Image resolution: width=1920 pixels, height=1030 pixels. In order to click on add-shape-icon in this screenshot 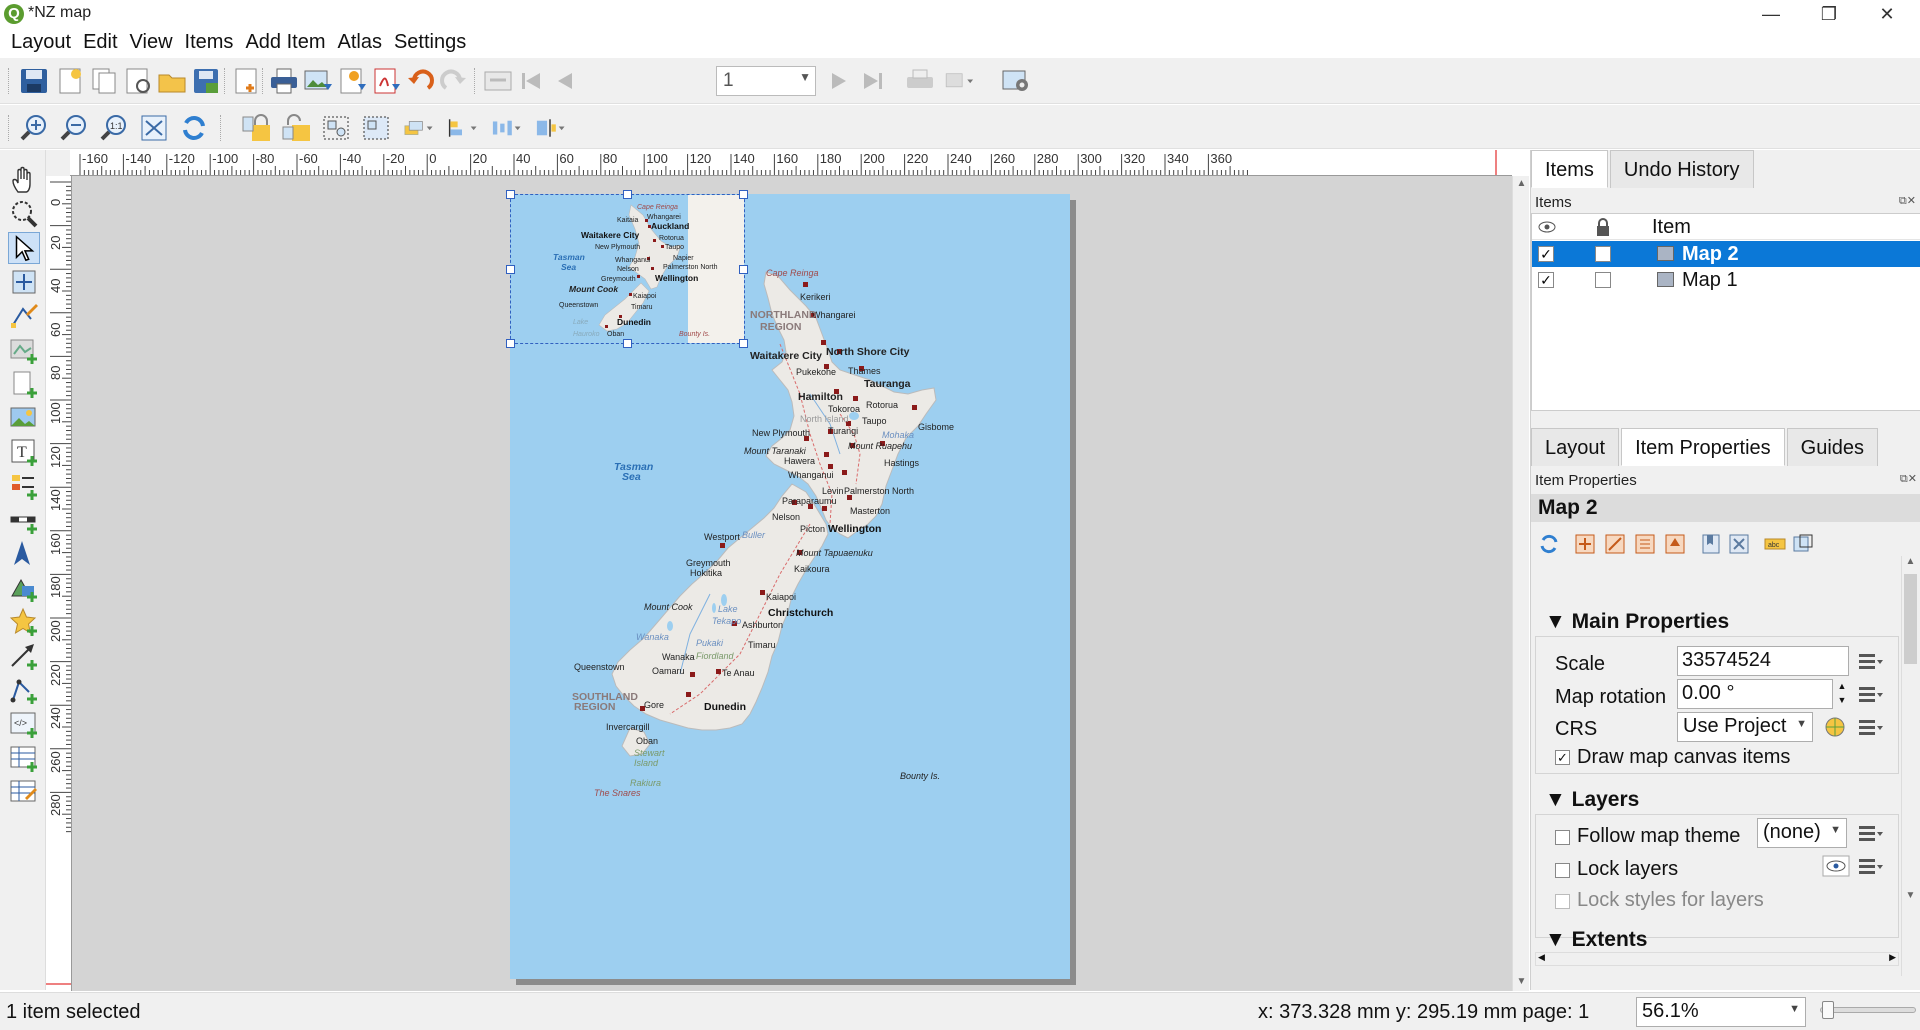, I will do `click(24, 588)`.